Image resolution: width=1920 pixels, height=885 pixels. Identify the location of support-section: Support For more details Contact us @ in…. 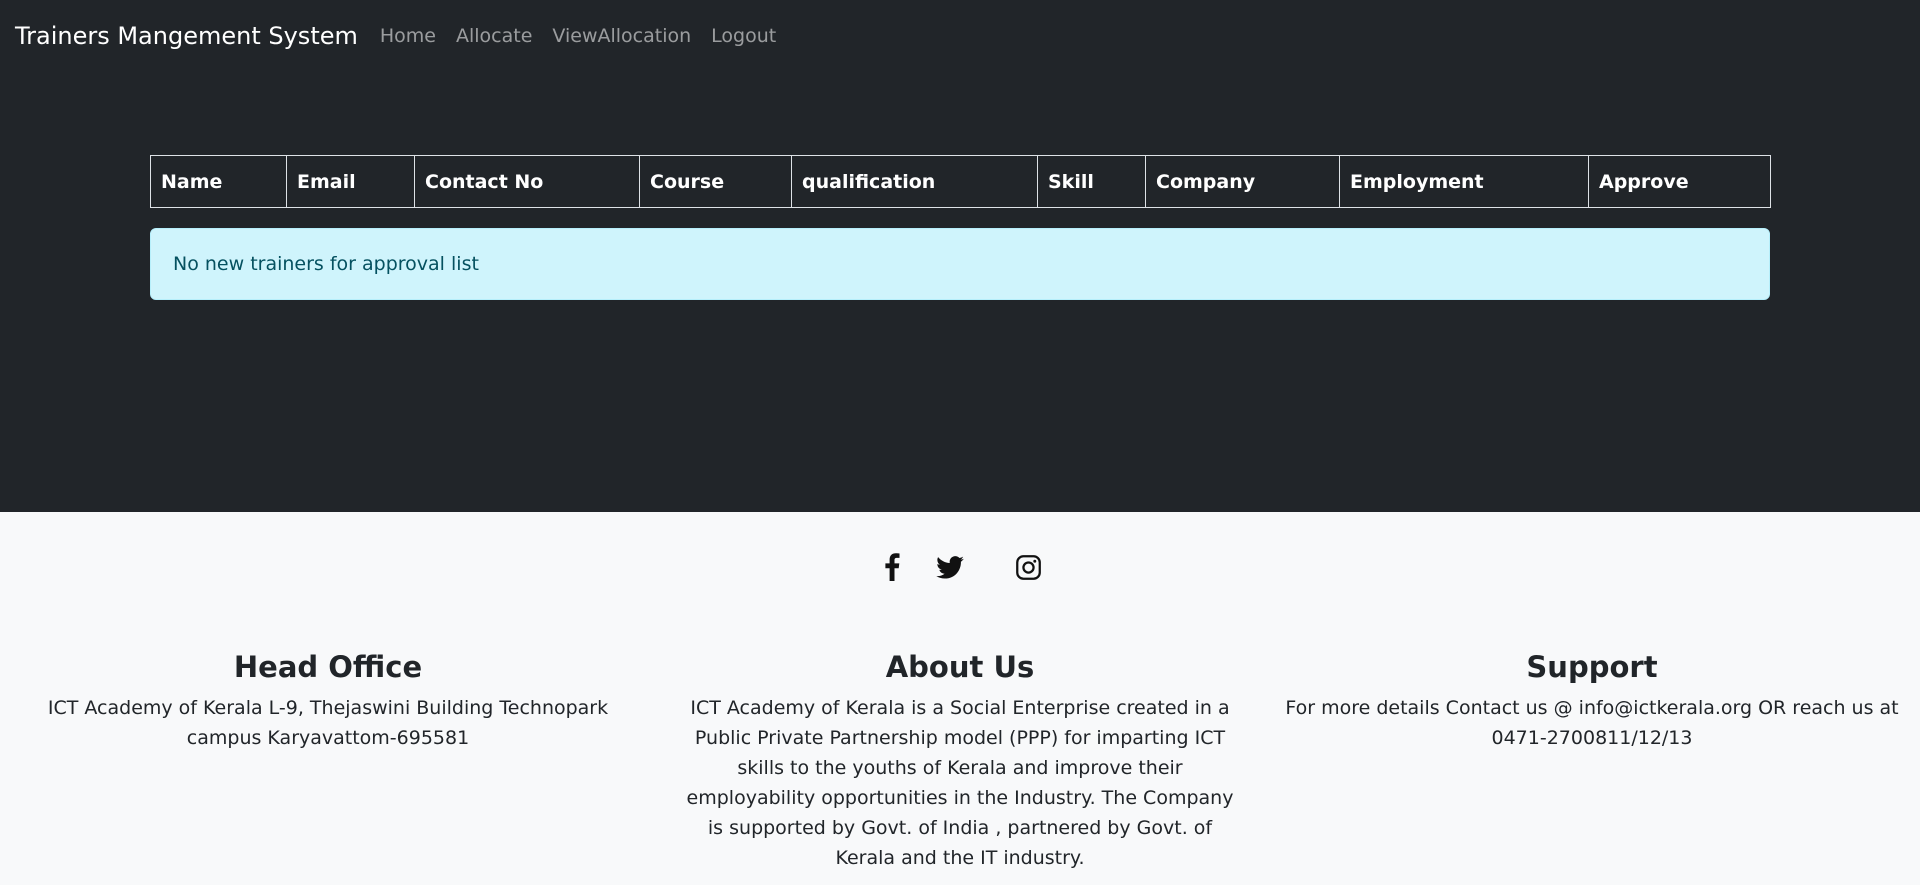
(1592, 760).